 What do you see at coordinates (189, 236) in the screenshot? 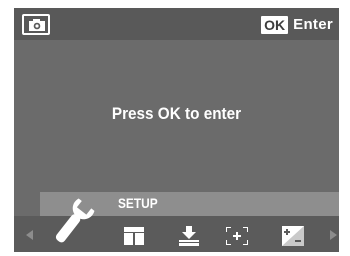
I see `download-icon` at bounding box center [189, 236].